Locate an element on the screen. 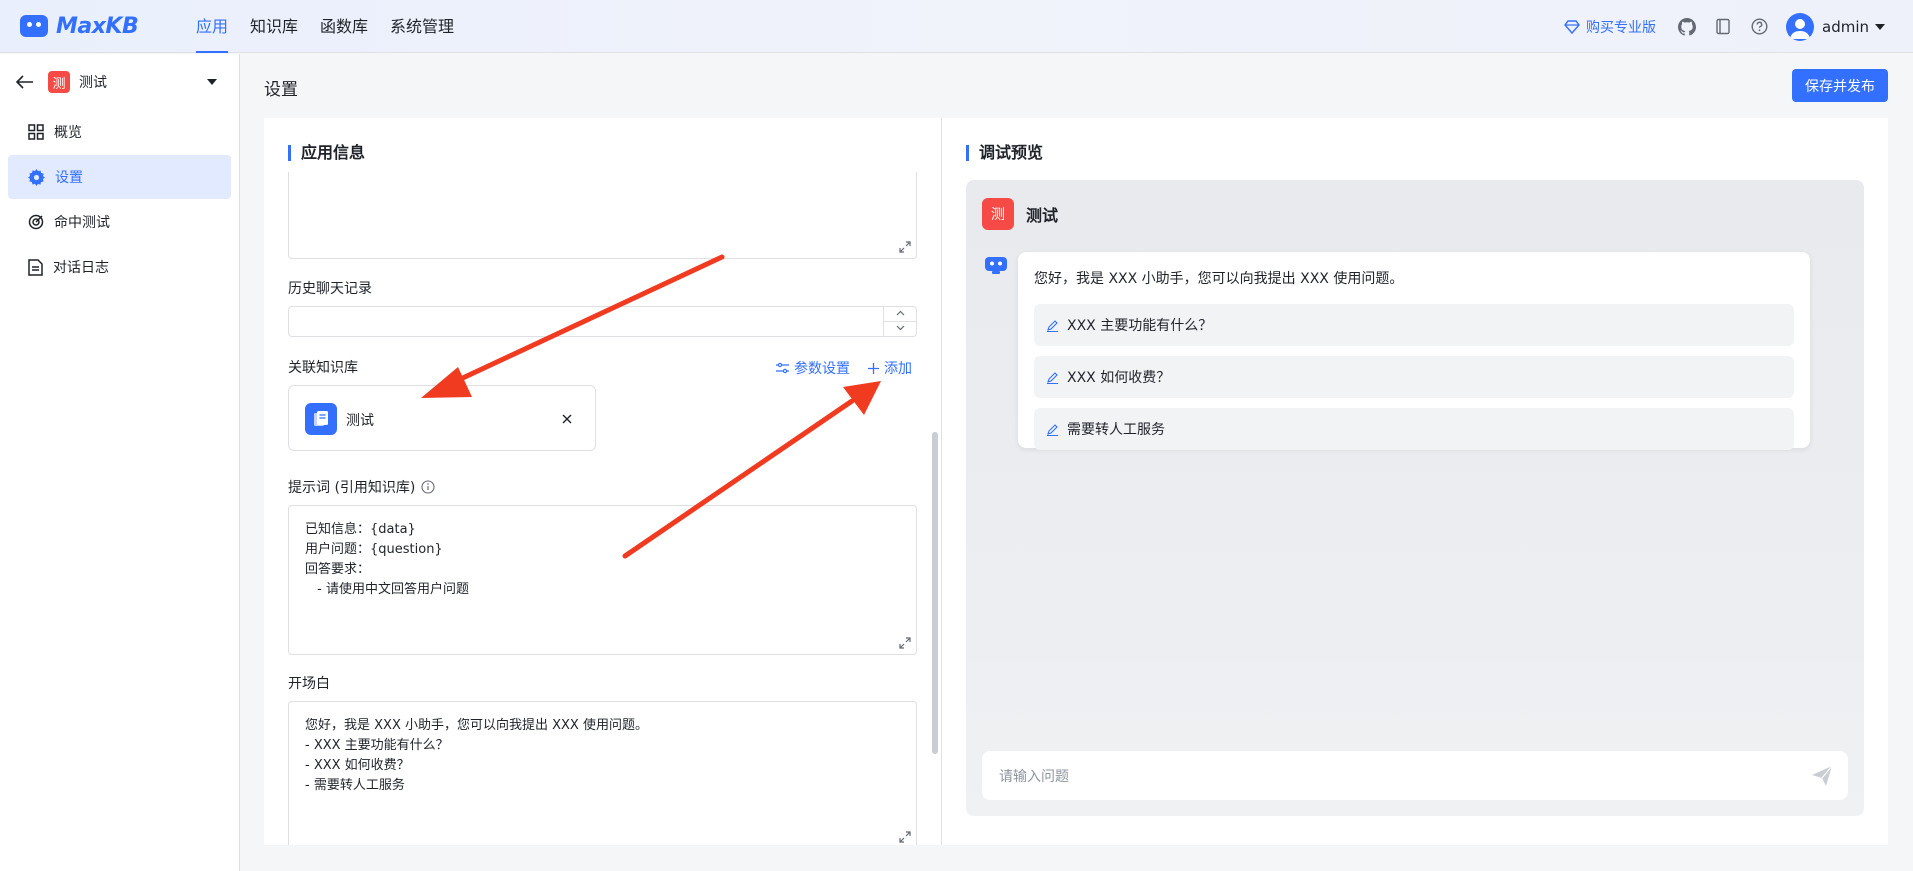 This screenshot has width=1913, height=871. app-name: 测试 is located at coordinates (93, 83).